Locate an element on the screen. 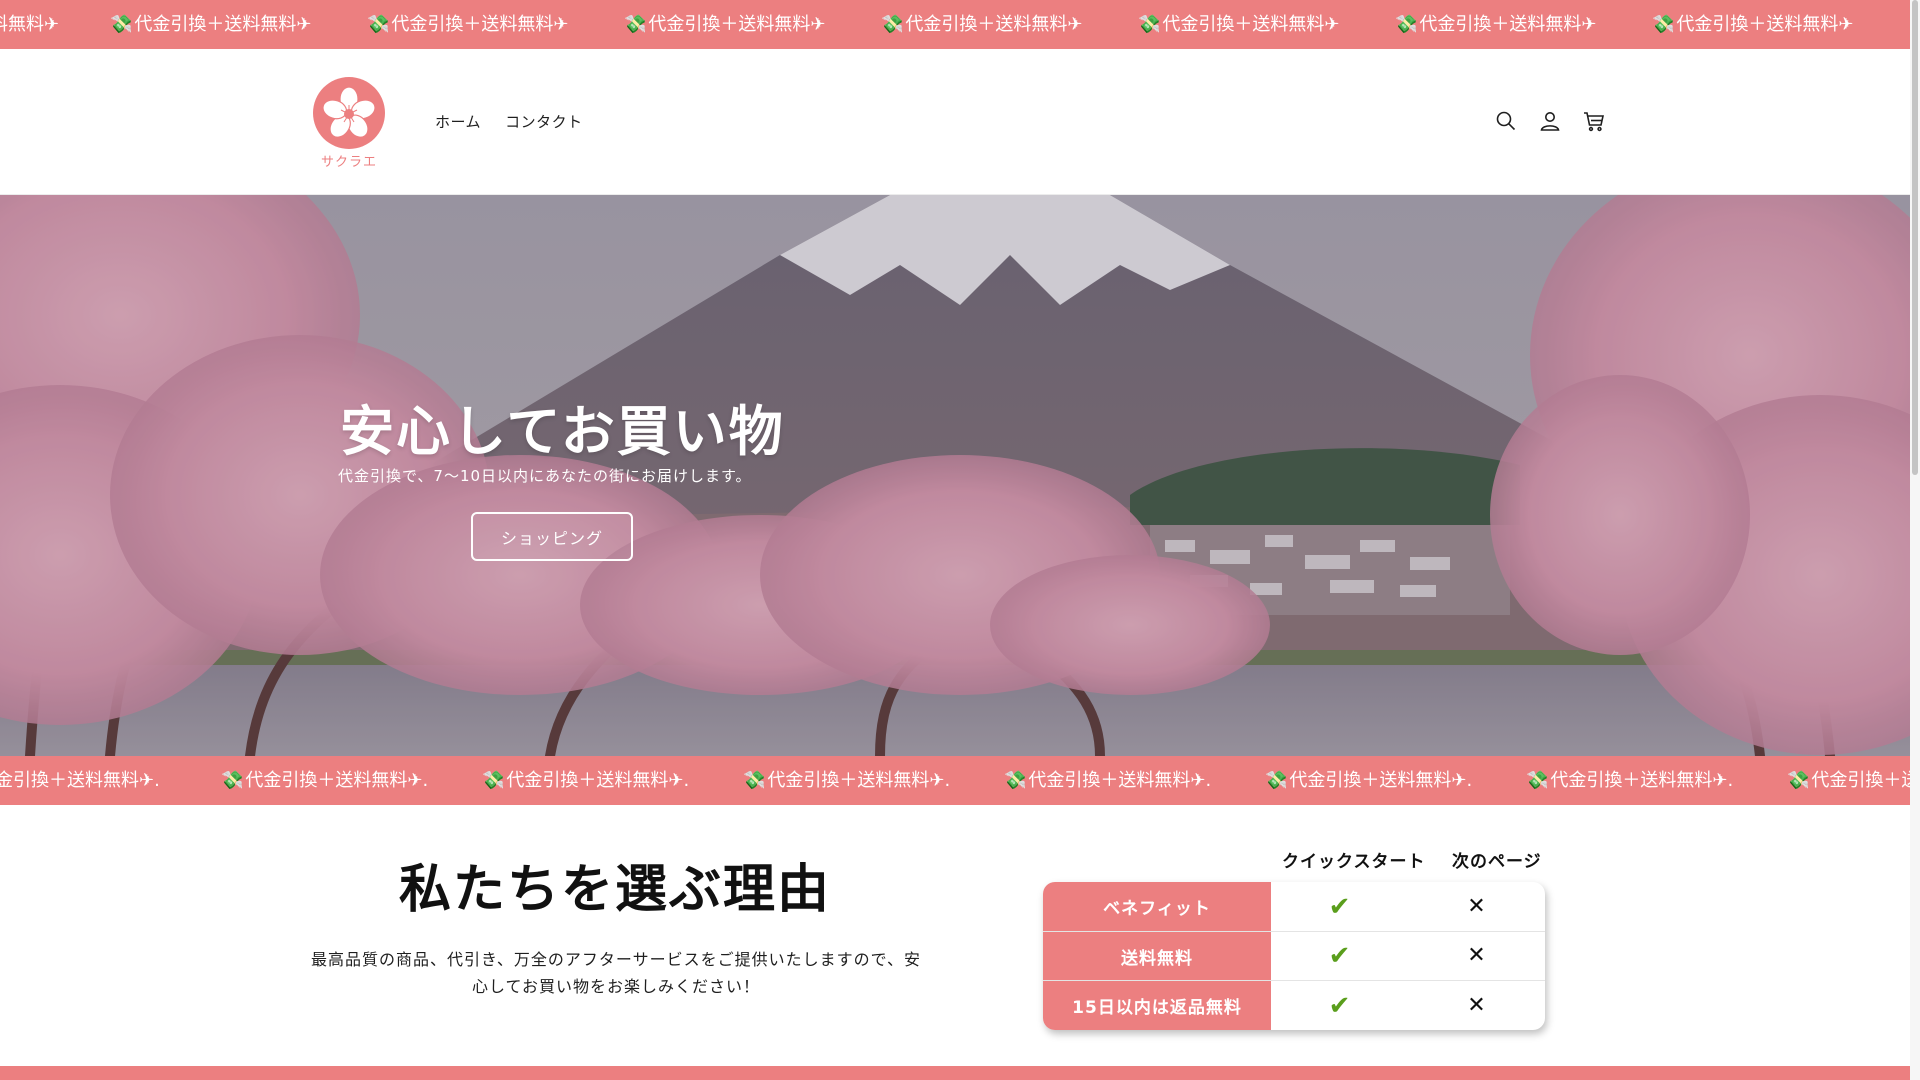 The width and height of the screenshot is (1920, 1080). comparison-row: ベネフィット ✔ ✕ is located at coordinates (1294, 906).